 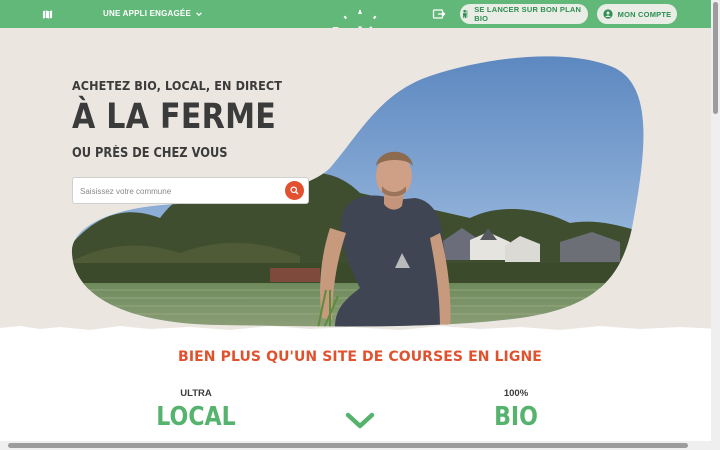 I want to click on bon-plan-bio-label: SE LANCER SUR BON PLAN BIO, so click(x=528, y=14).